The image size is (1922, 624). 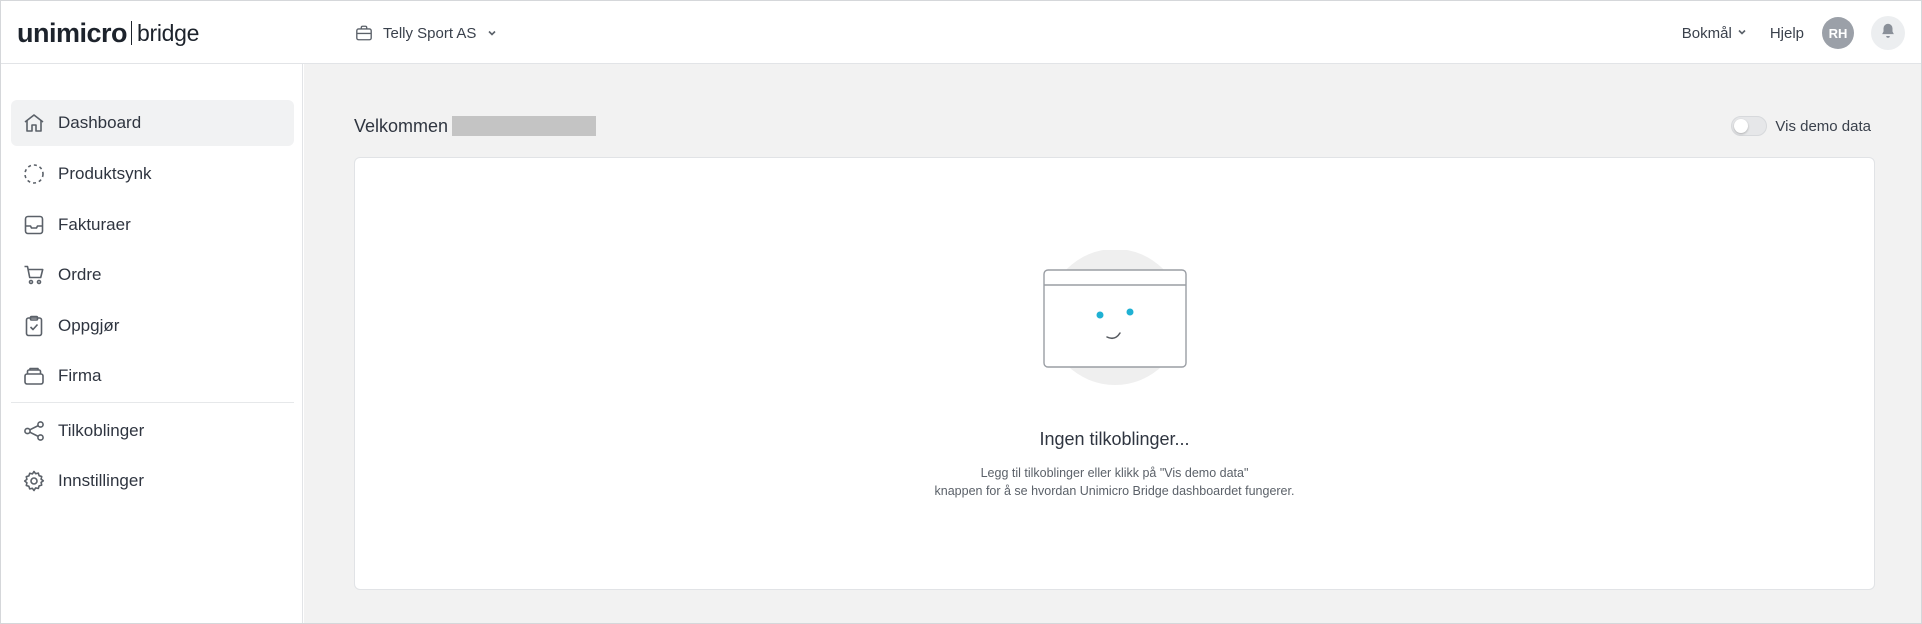 I want to click on sidebar-item-ordre: Ordre, so click(x=152, y=275).